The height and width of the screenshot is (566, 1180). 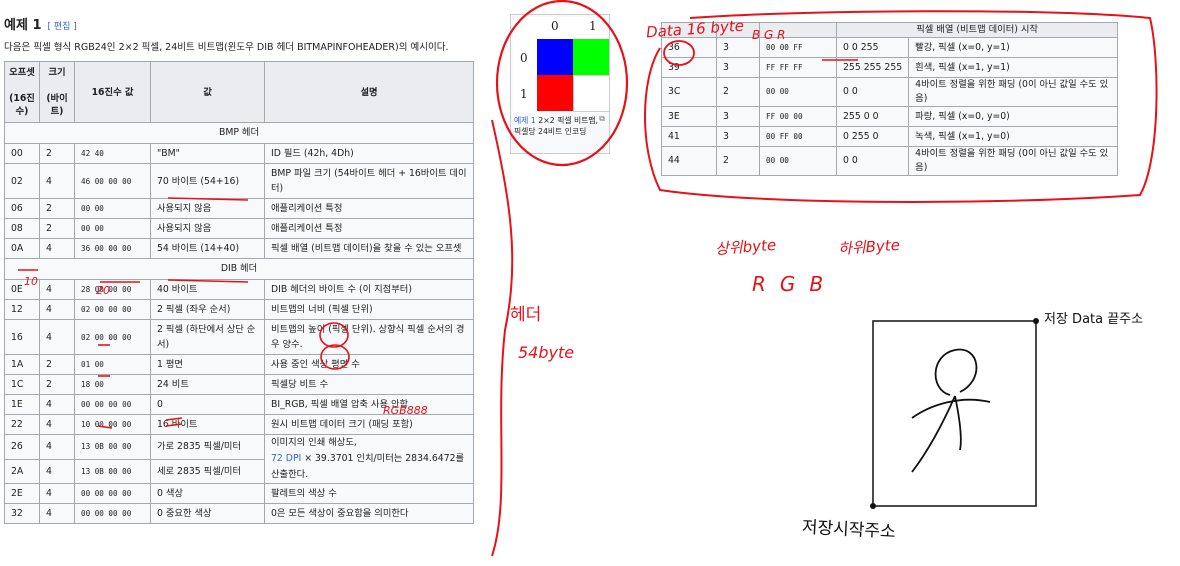 I want to click on annot-save-end: 저장 Data 끝주소, so click(x=1094, y=319).